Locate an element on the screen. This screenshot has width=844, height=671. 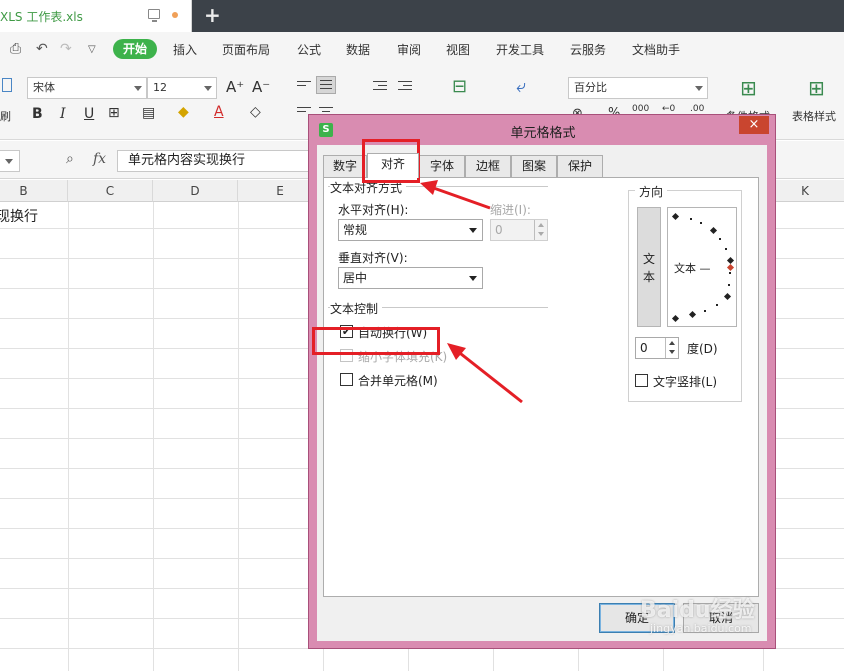
watermark-url: jingyan.baidu.com is located at coordinates (701, 628).